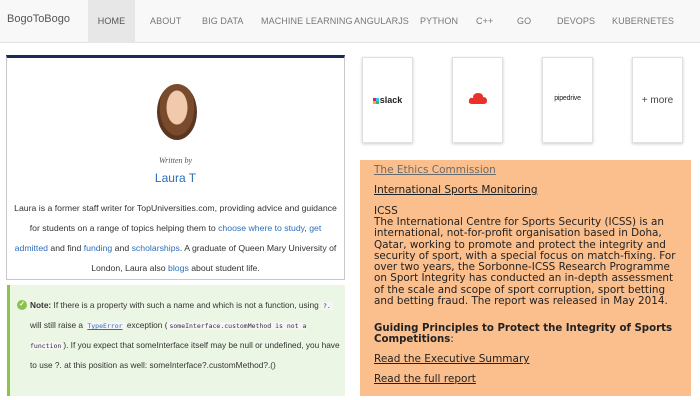 The width and height of the screenshot is (700, 400). What do you see at coordinates (122, 248) in the screenshot?
I see `bio-text: and` at bounding box center [122, 248].